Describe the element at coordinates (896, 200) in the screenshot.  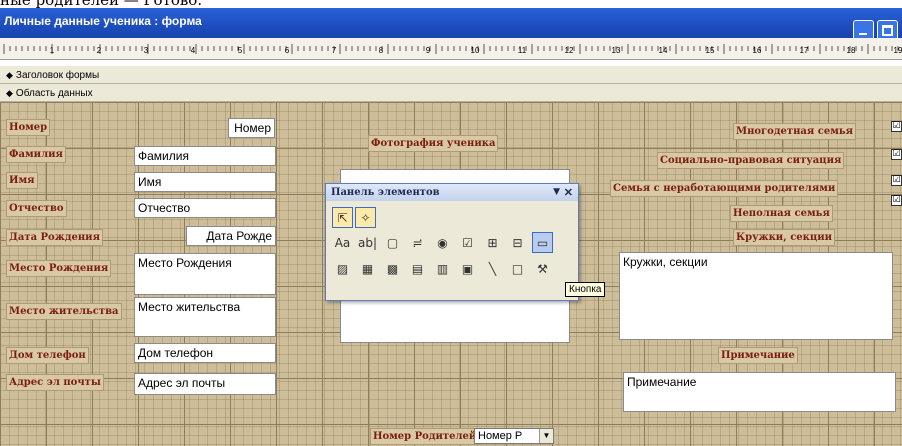
I see `checkbox-nepolnaya: ☑` at that location.